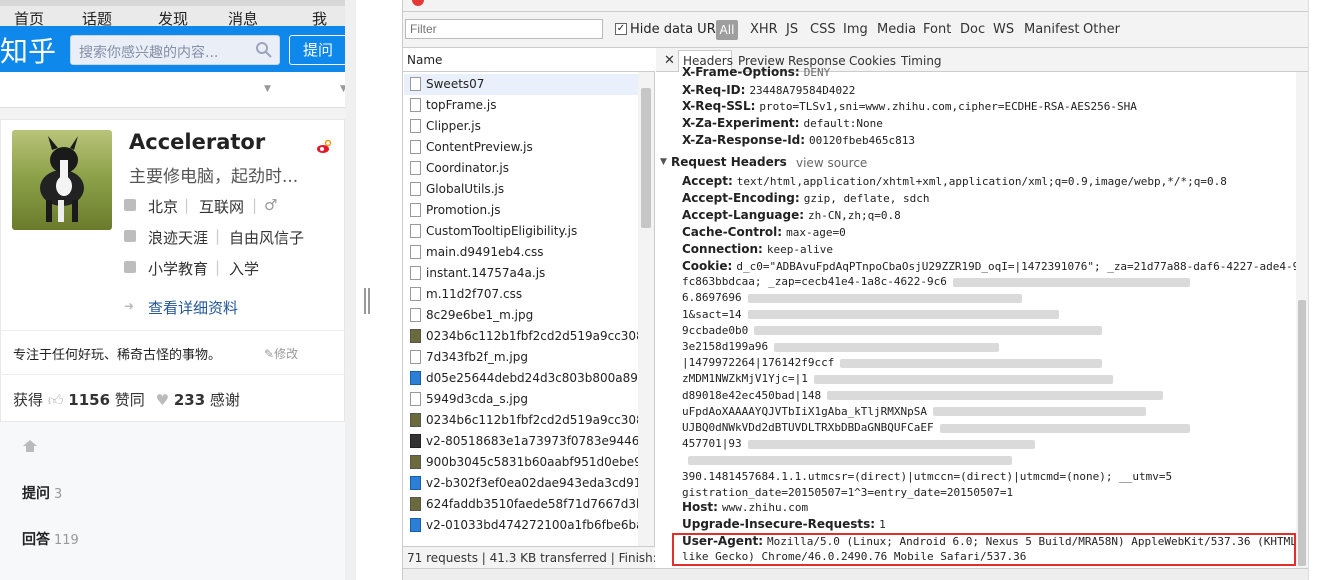 The width and height of the screenshot is (1328, 580). What do you see at coordinates (350, 290) in the screenshot?
I see `page-scrollbar` at bounding box center [350, 290].